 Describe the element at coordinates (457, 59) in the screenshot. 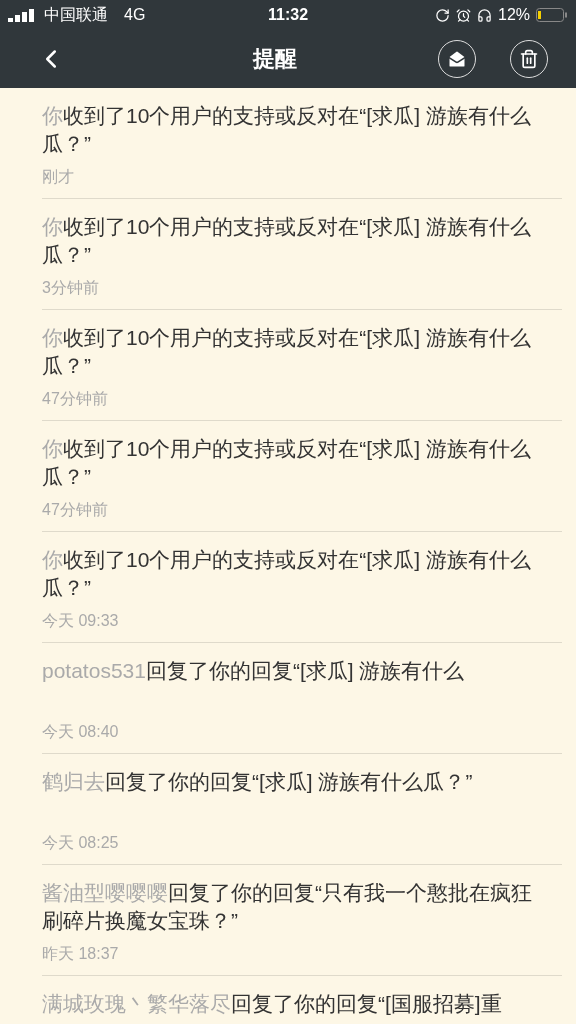

I see `open-envelope-icon` at that location.